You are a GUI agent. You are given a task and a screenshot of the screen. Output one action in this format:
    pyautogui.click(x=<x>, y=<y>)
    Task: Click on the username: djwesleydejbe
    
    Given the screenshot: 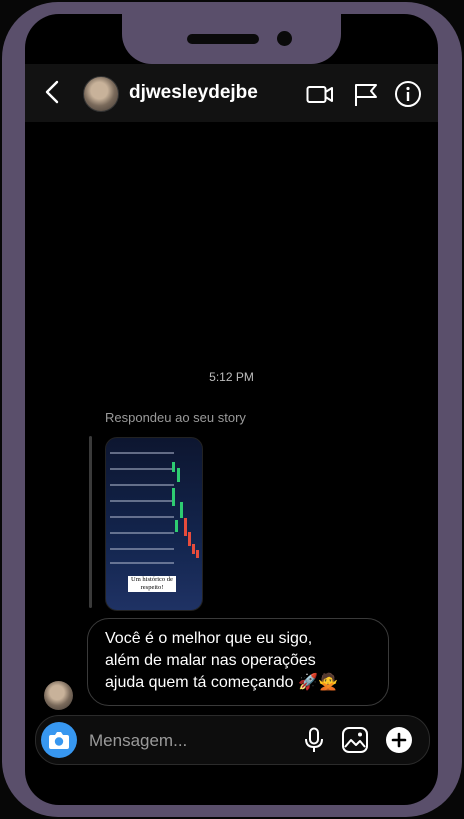 What is the action you would take?
    pyautogui.click(x=193, y=93)
    